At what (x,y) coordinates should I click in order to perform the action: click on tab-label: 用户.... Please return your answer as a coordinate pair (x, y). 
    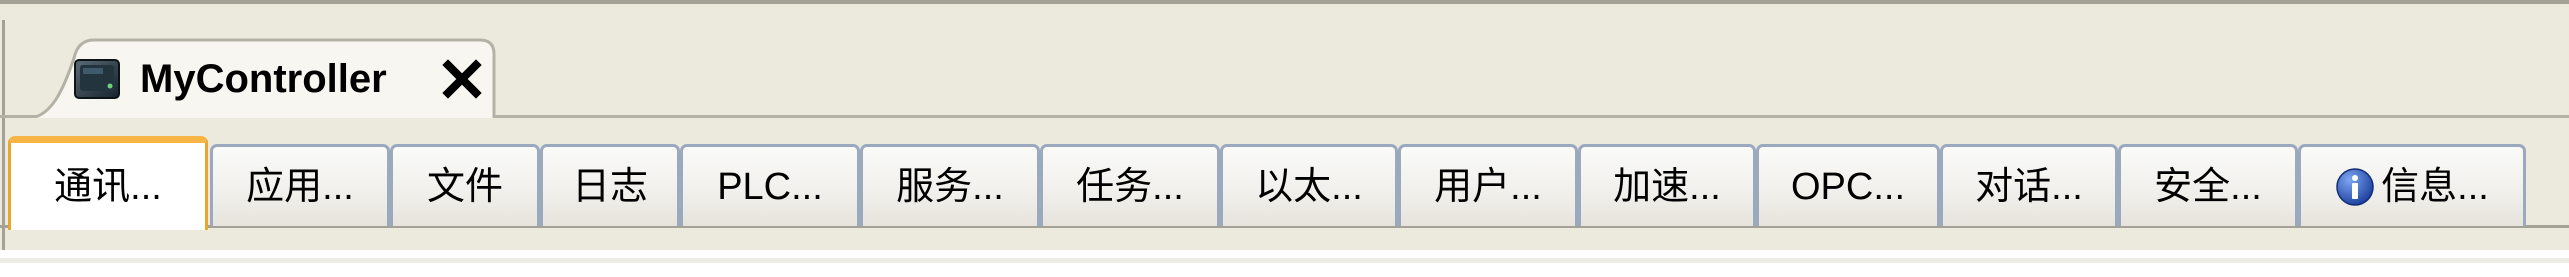
    Looking at the image, I should click on (1488, 186).